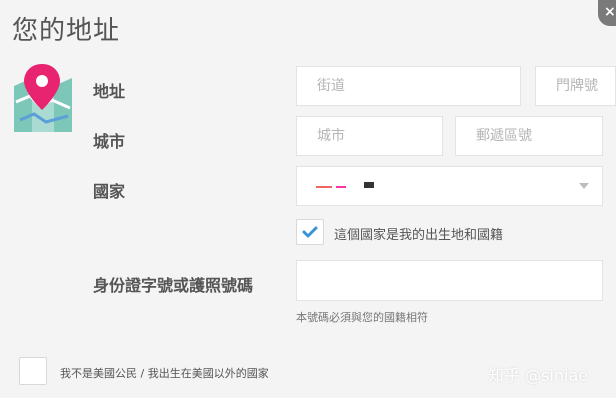  I want to click on id-number-label: 身份證字號或護照號碼, so click(173, 285).